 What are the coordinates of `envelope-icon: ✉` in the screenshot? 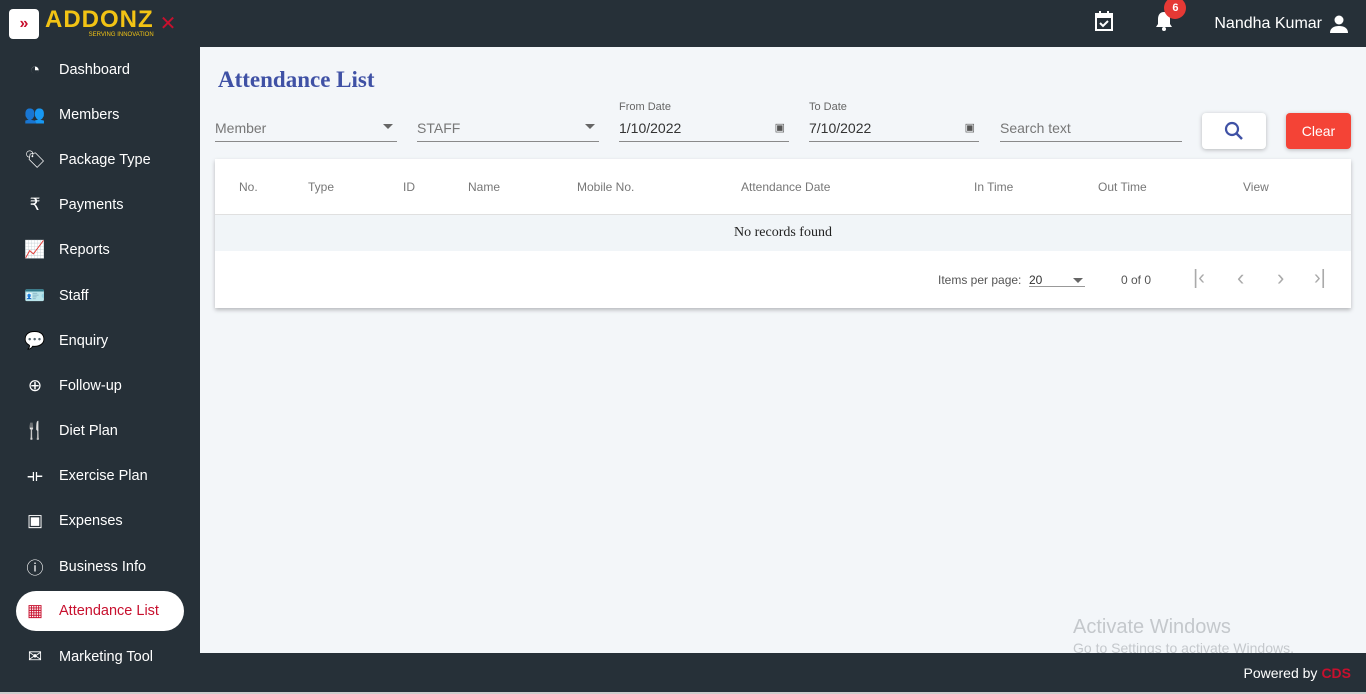 It's located at (35, 656).